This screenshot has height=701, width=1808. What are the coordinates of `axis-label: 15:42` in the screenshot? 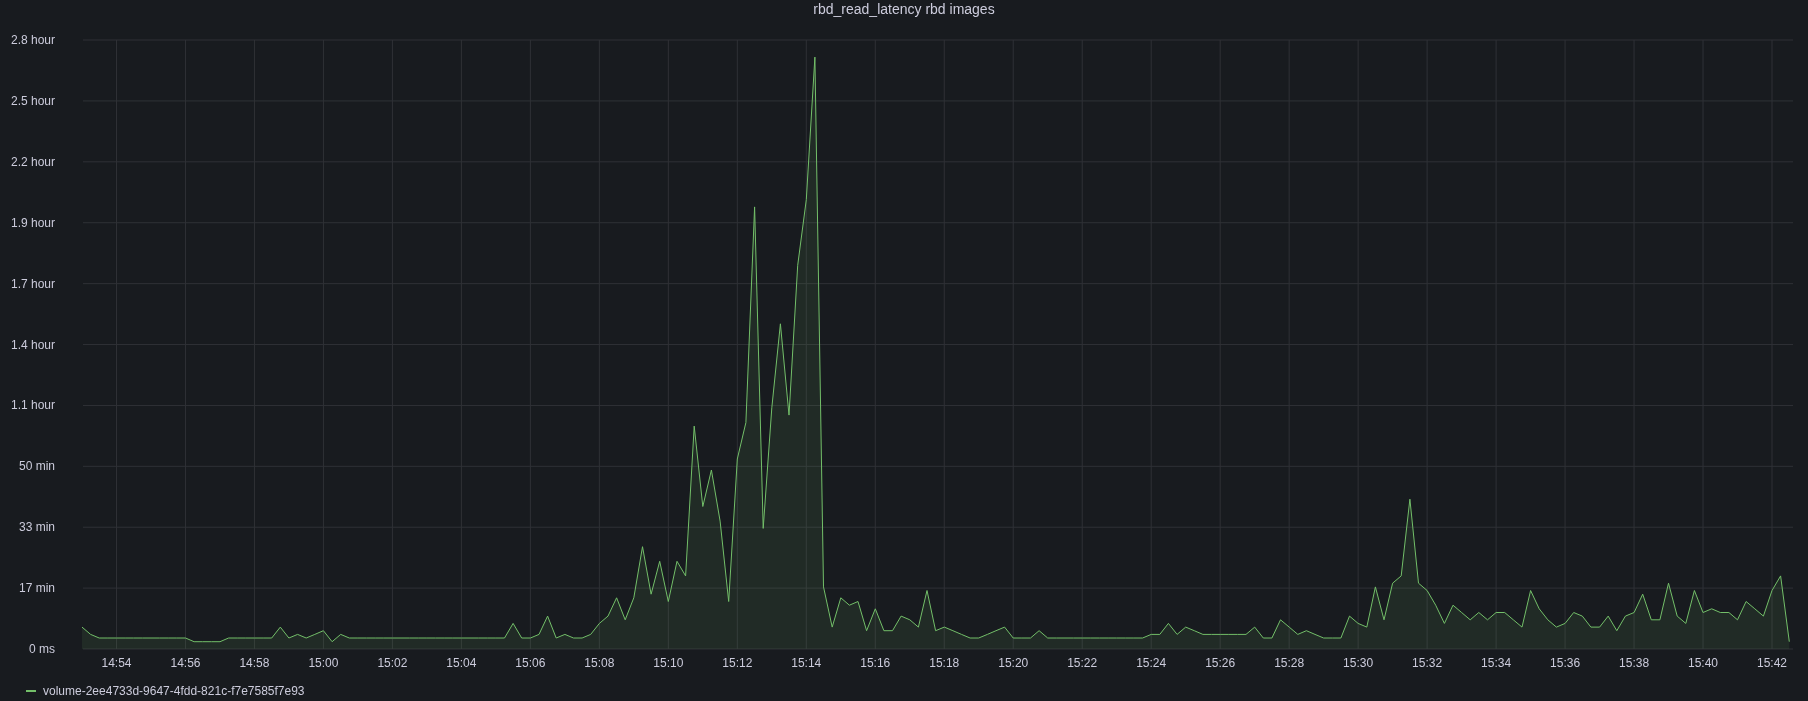 It's located at (1772, 663).